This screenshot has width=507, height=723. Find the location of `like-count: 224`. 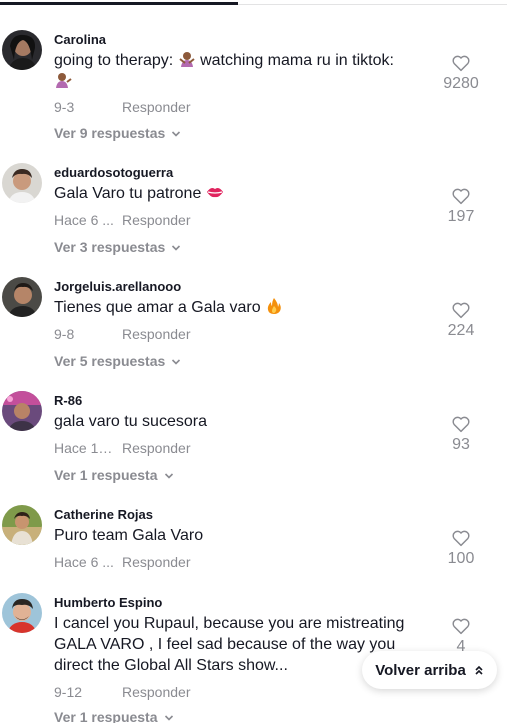

like-count: 224 is located at coordinates (461, 330).